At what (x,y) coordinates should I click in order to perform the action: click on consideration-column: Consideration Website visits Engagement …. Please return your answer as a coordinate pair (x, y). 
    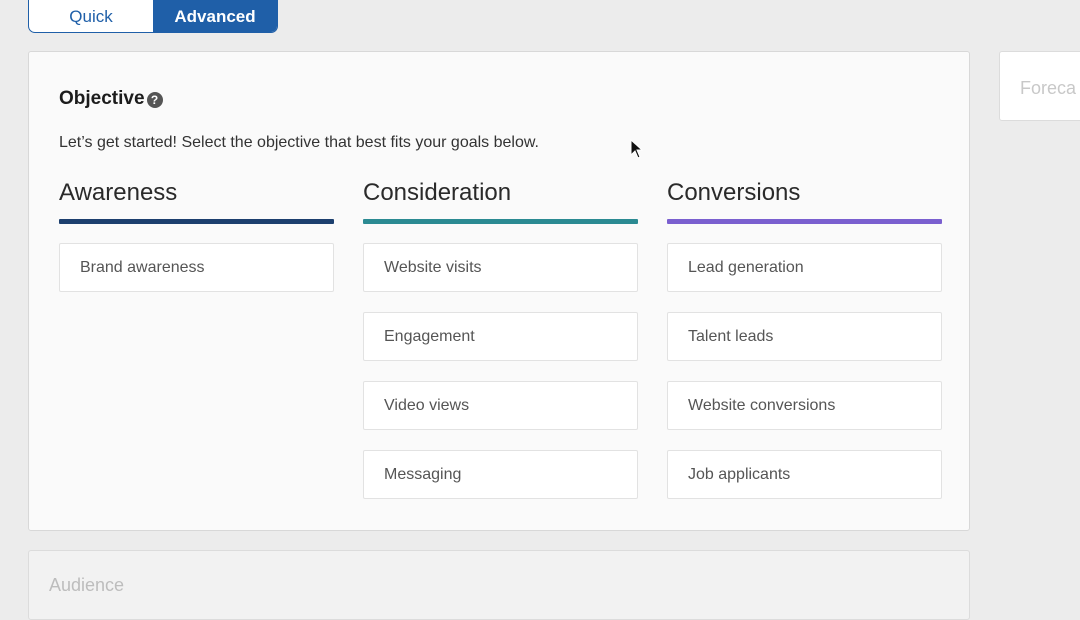
    Looking at the image, I should click on (500, 338).